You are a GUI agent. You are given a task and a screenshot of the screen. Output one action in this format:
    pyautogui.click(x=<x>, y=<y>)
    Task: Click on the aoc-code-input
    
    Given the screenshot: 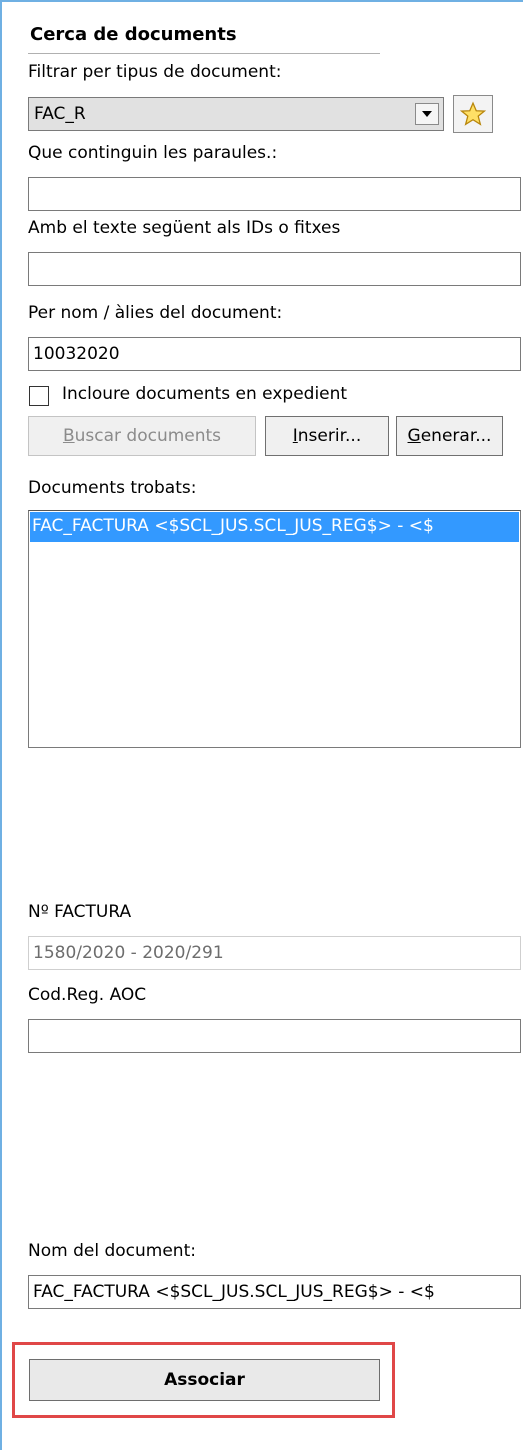 What is the action you would take?
    pyautogui.click(x=274, y=1036)
    